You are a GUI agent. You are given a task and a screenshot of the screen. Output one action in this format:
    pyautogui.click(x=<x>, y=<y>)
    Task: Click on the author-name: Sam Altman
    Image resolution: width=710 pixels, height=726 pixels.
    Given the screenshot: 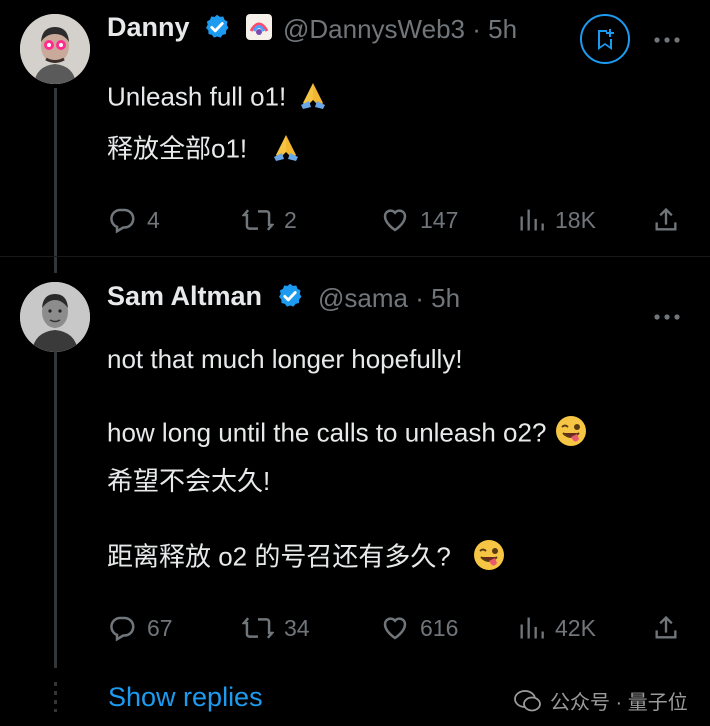 What is the action you would take?
    pyautogui.click(x=205, y=296)
    